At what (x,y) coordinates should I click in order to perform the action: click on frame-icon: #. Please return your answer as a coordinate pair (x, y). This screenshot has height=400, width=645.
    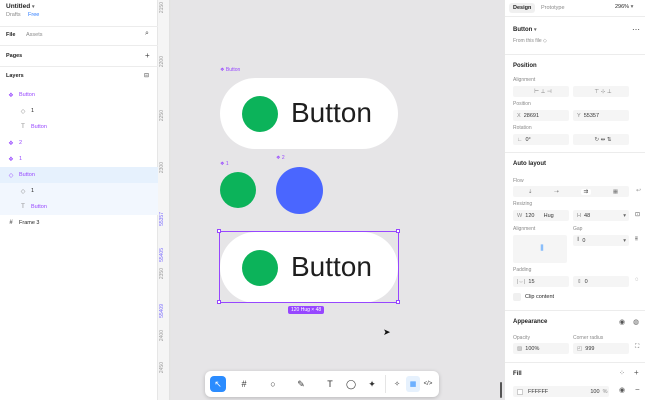
    Looking at the image, I should click on (11, 223).